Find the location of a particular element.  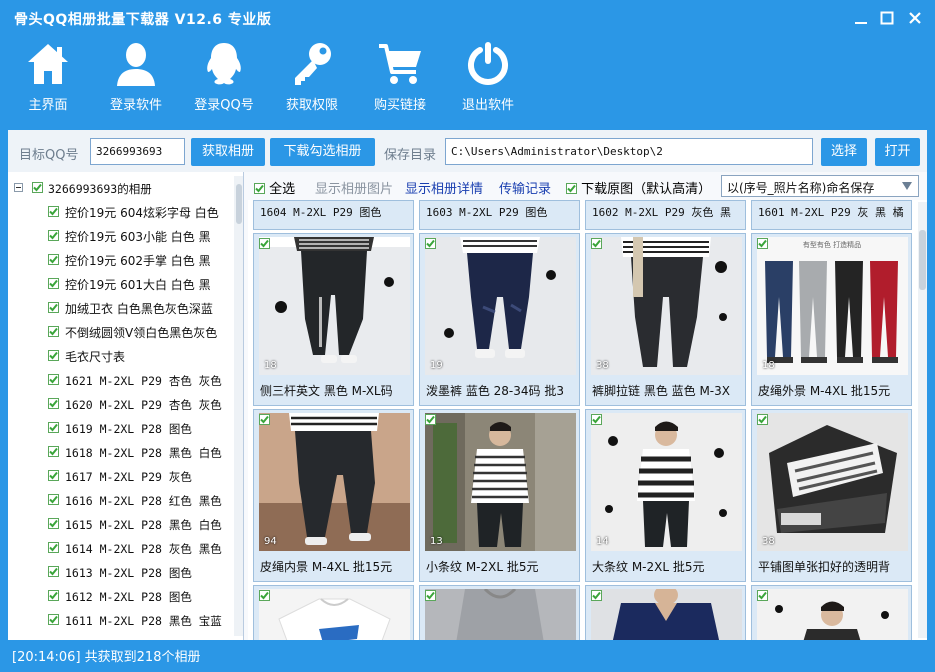

album-card: 18 侧三杆英文 黑色 M-XL码 is located at coordinates (333, 319).